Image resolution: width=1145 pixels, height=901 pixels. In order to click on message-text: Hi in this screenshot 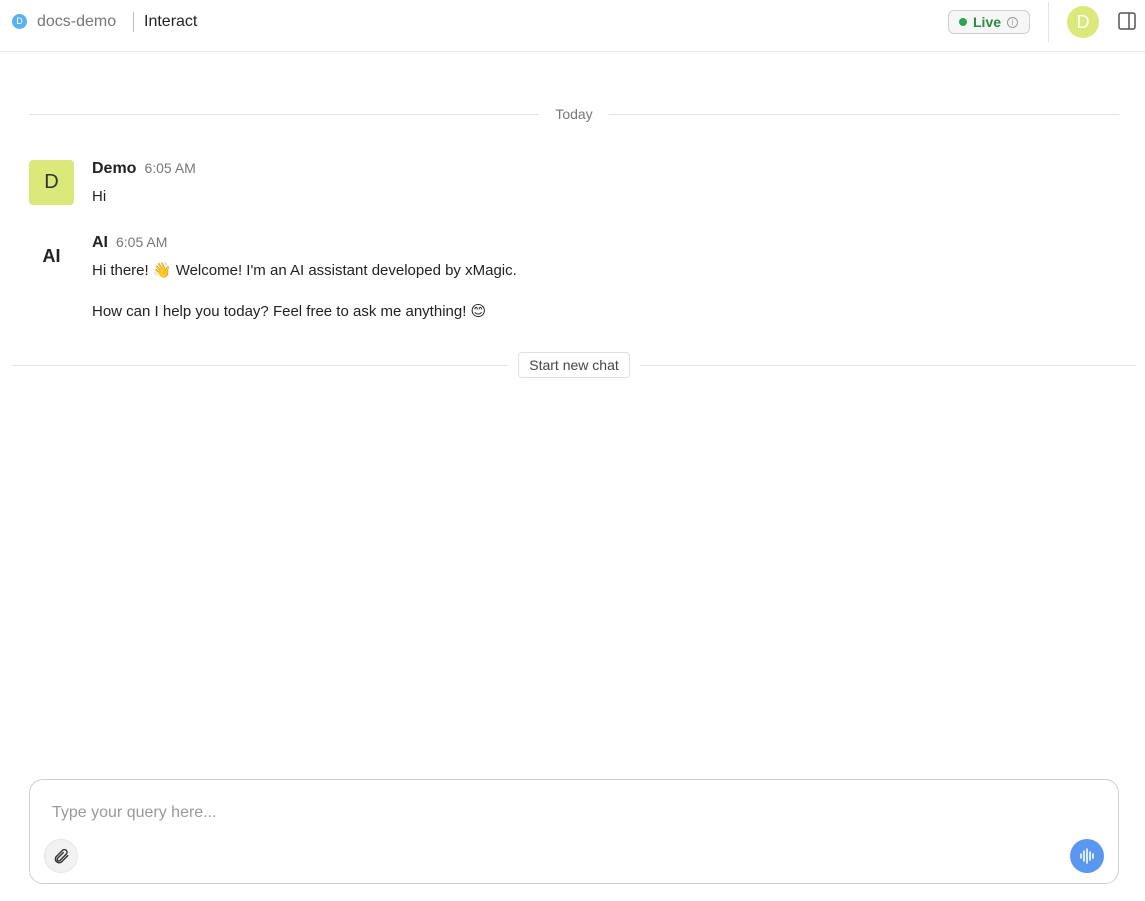, I will do `click(99, 196)`.